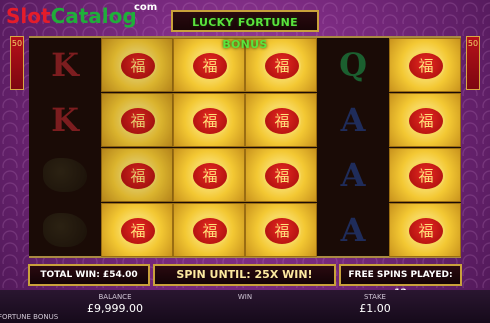 This screenshot has height=323, width=490. I want to click on total-win-box: TOTAL WIN: £54.00, so click(89, 275).